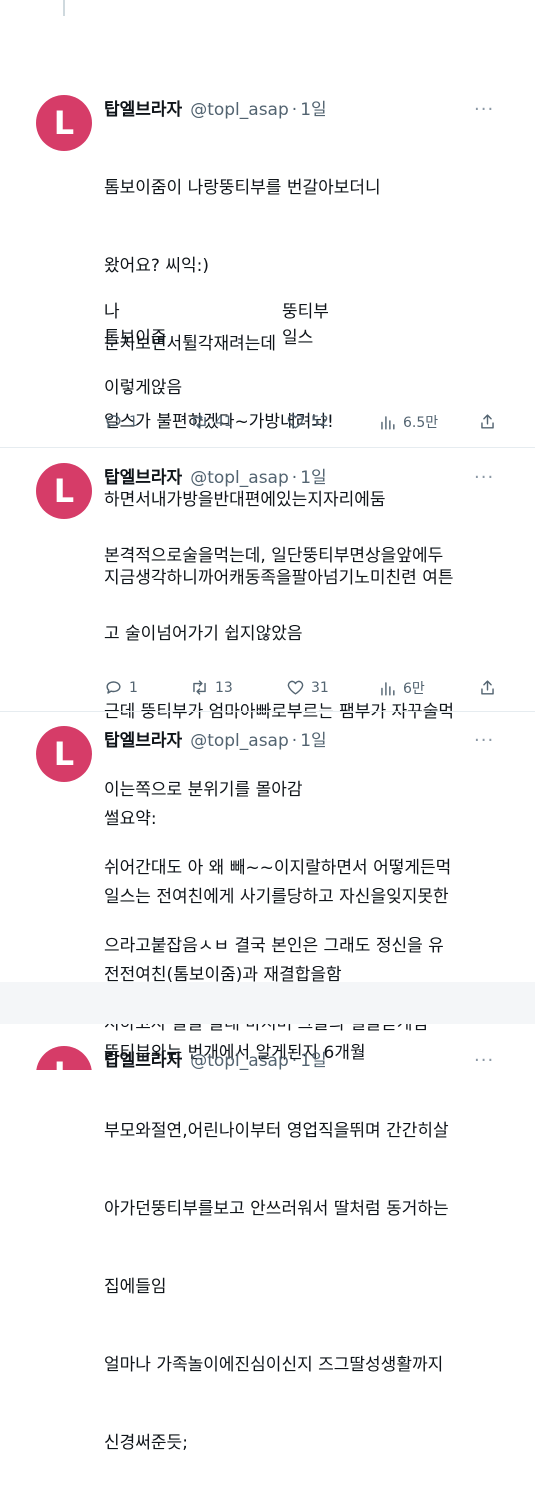 The width and height of the screenshot is (535, 1508). I want to click on seating-table: 나 뚱티부 톰보이줌 일스, so click(304, 325).